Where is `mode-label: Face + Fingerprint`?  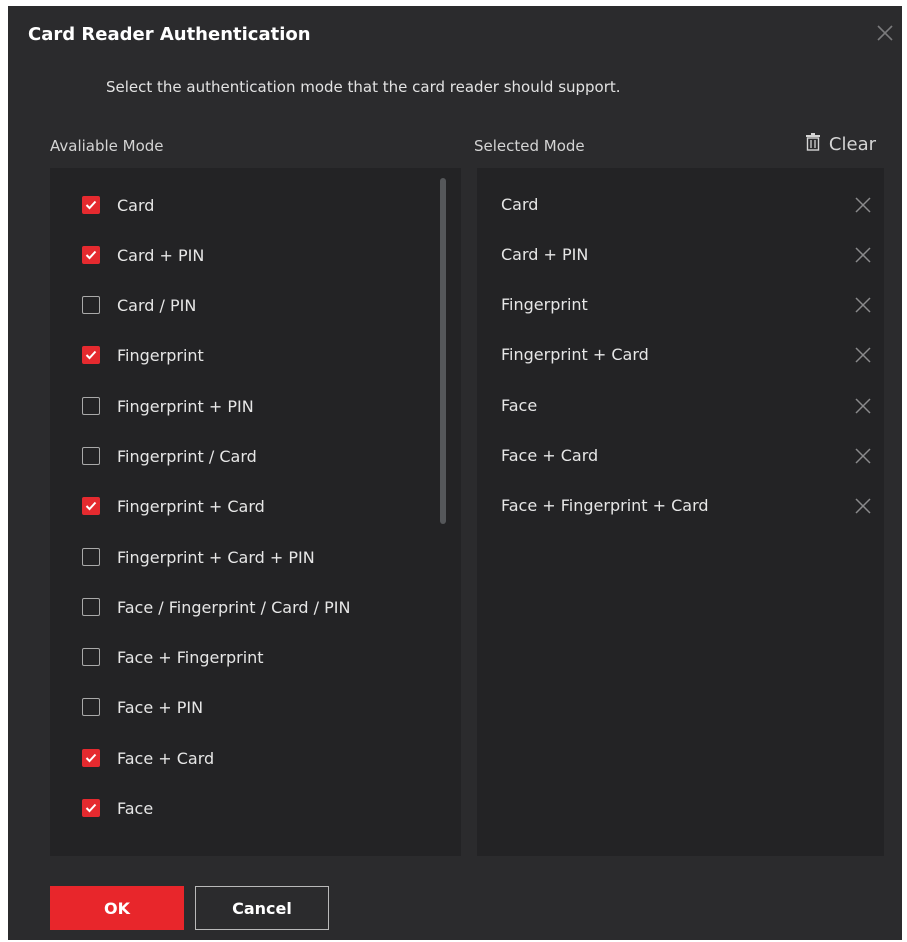 mode-label: Face + Fingerprint is located at coordinates (190, 657).